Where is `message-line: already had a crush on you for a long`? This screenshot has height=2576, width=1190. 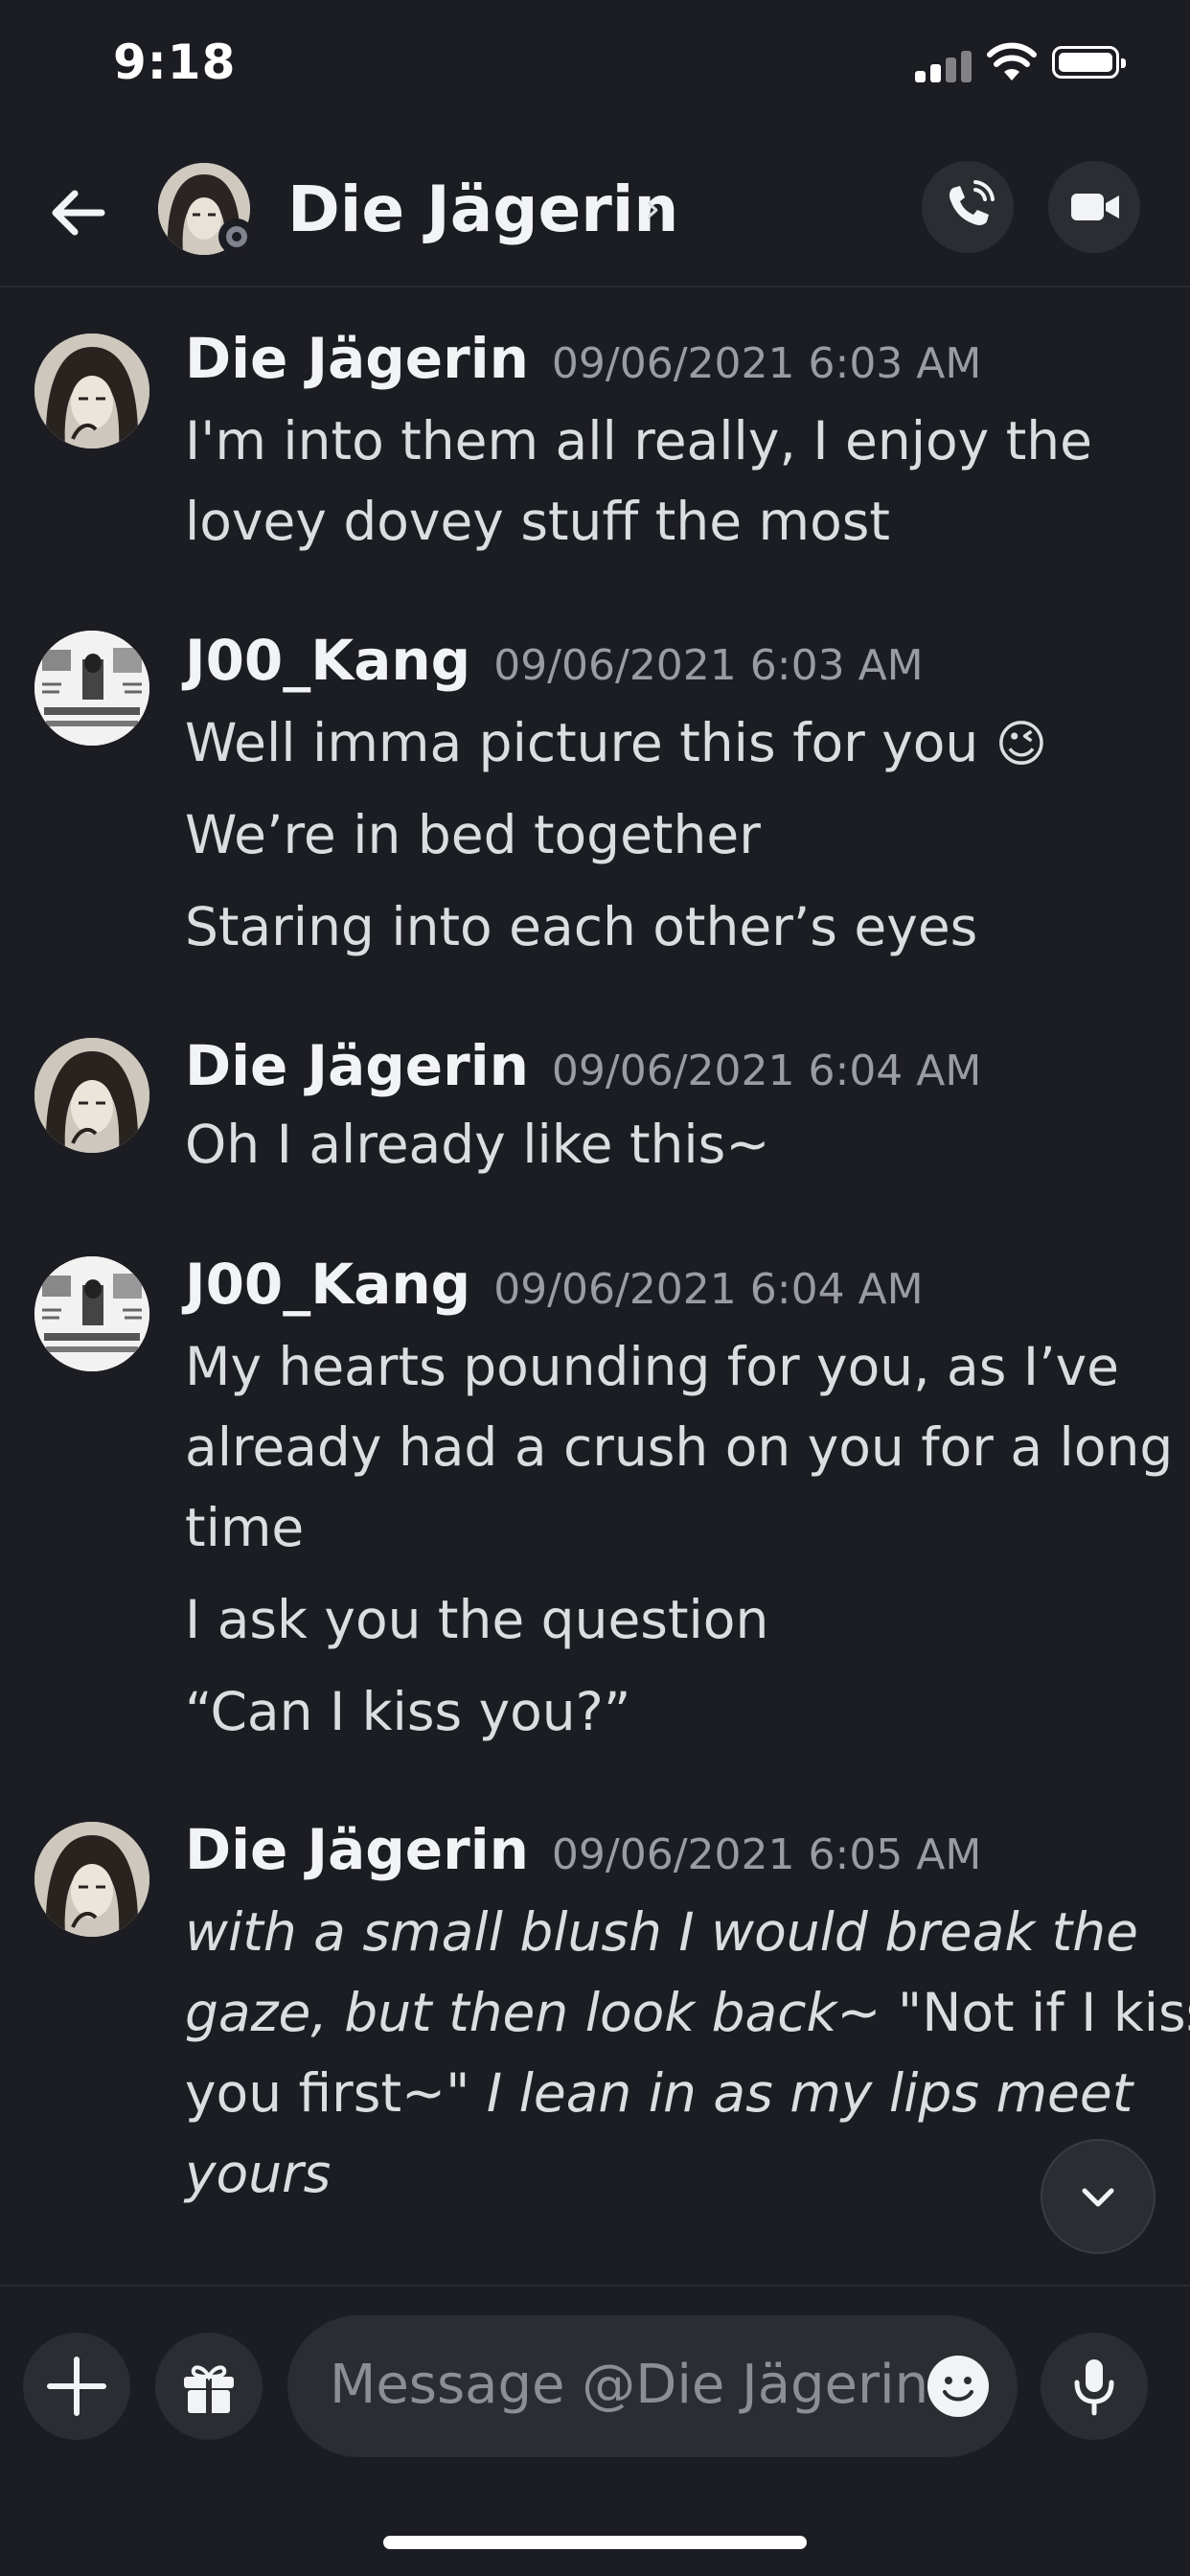 message-line: already had a crush on you for a long is located at coordinates (680, 1447).